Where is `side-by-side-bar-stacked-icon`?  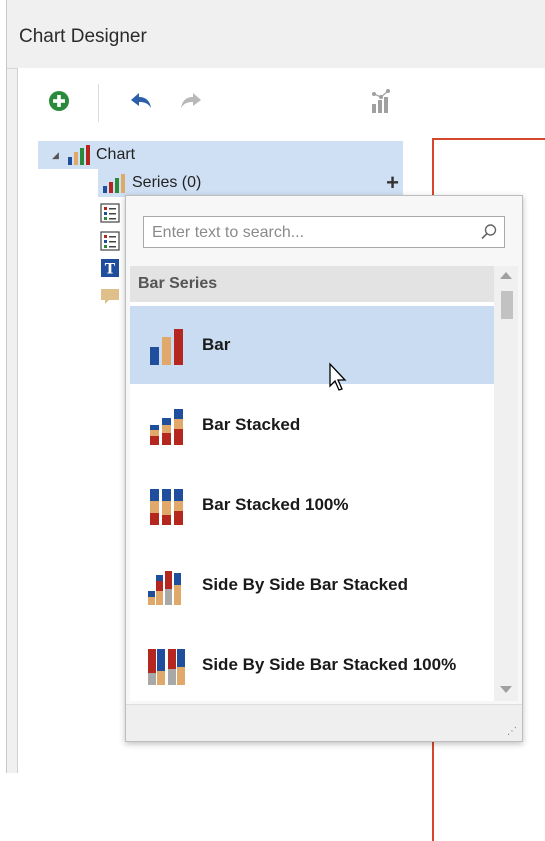 side-by-side-bar-stacked-icon is located at coordinates (168, 585).